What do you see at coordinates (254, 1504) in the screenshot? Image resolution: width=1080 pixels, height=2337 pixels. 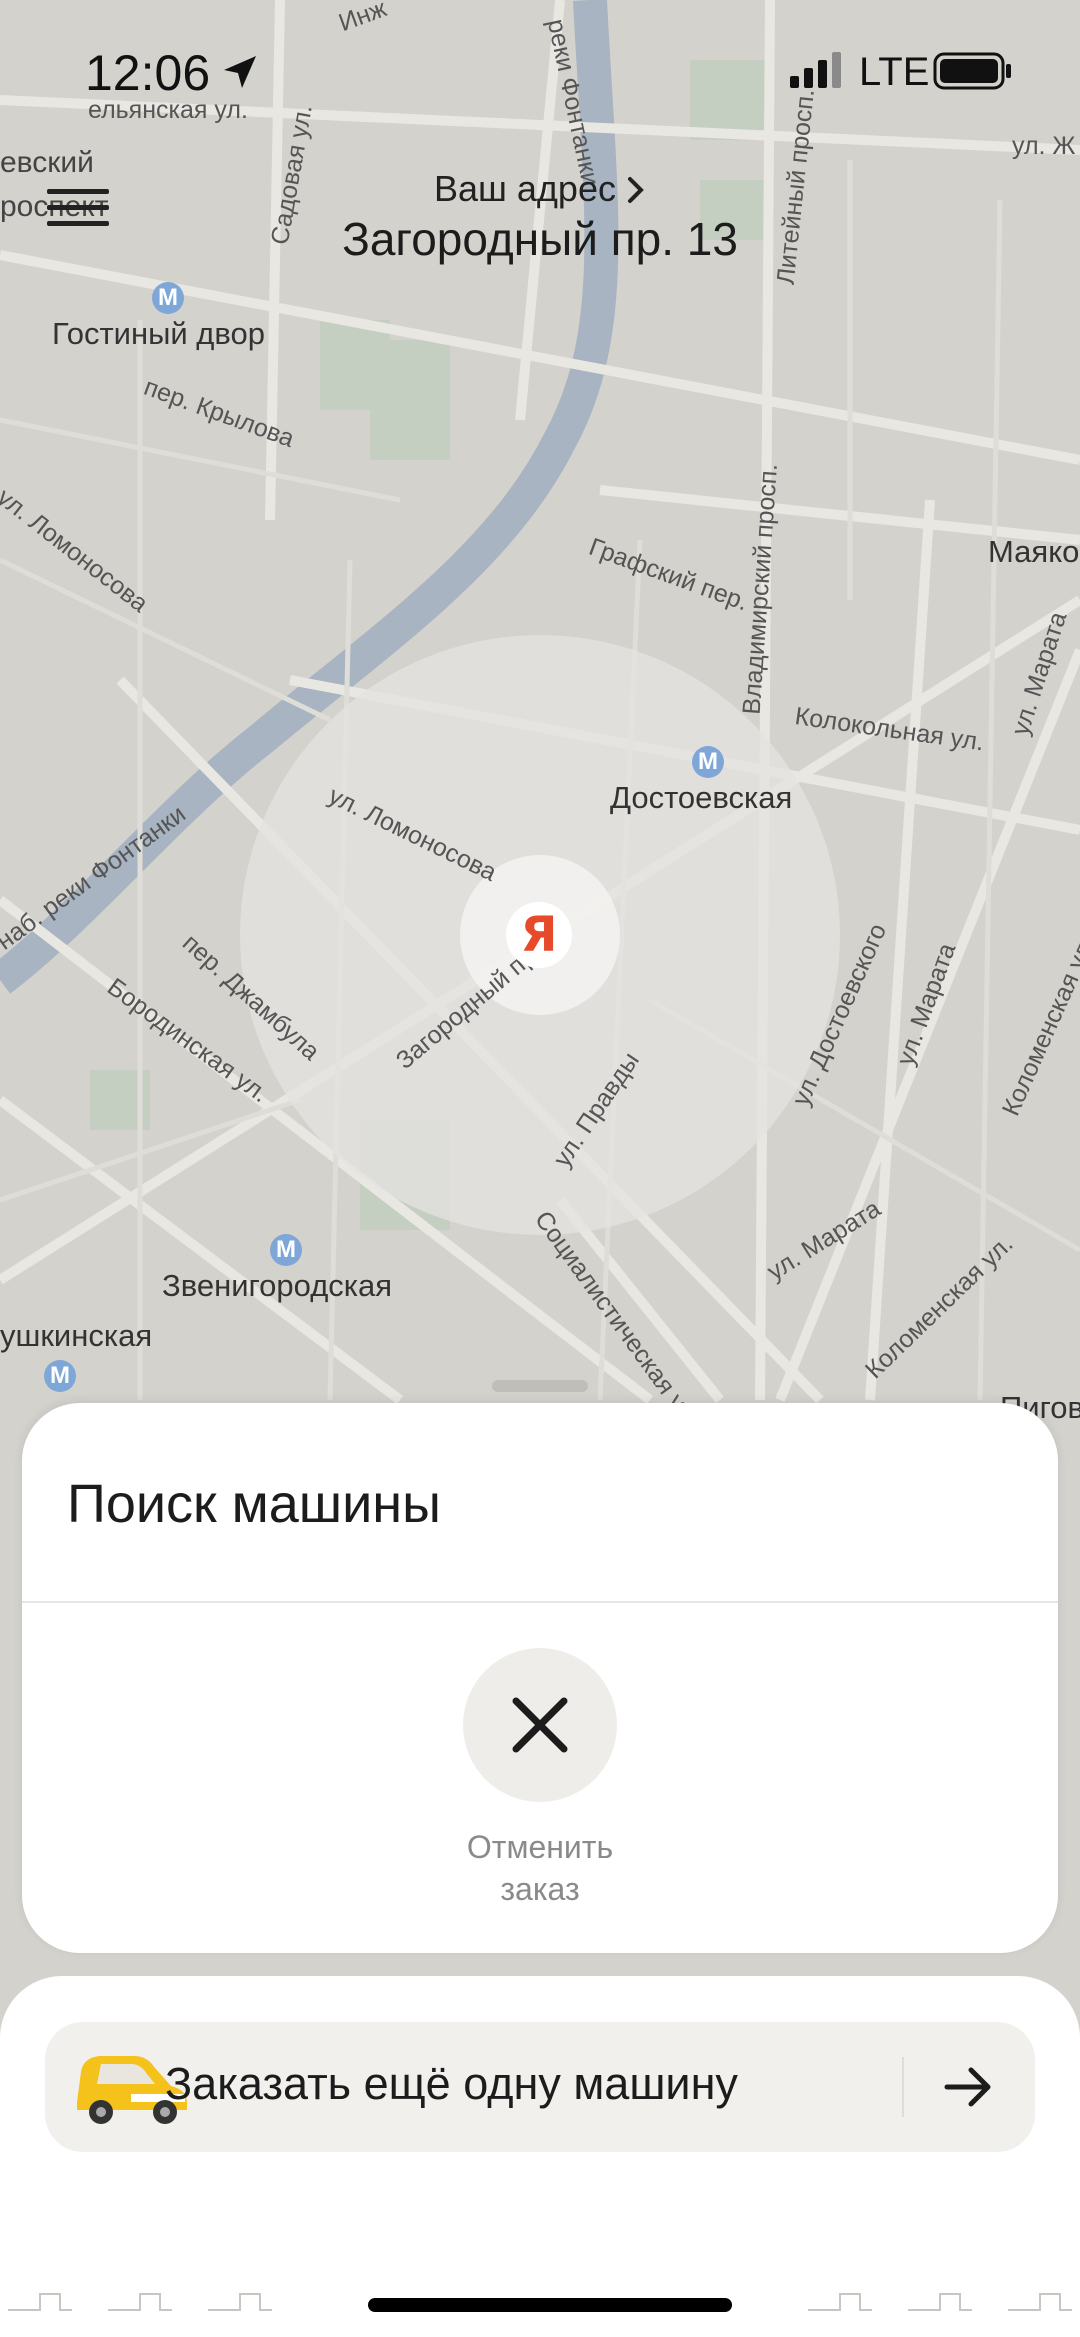 I see `sheet-title: Поиск машины` at bounding box center [254, 1504].